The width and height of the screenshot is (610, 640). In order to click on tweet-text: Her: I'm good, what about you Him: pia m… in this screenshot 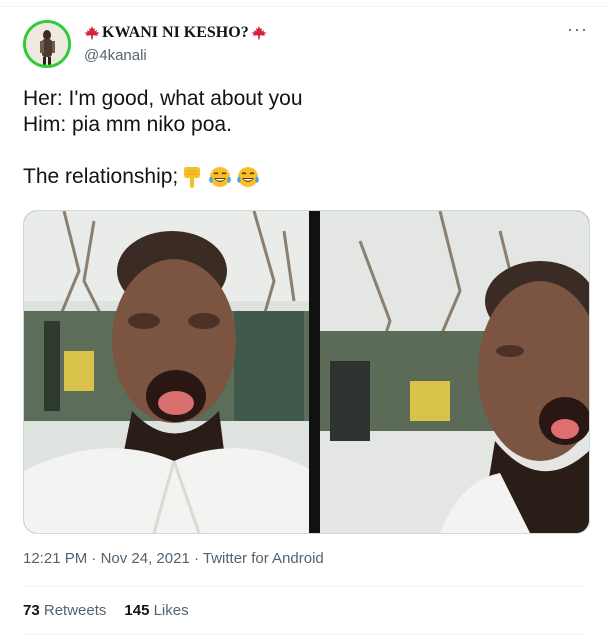, I will do `click(303, 138)`.